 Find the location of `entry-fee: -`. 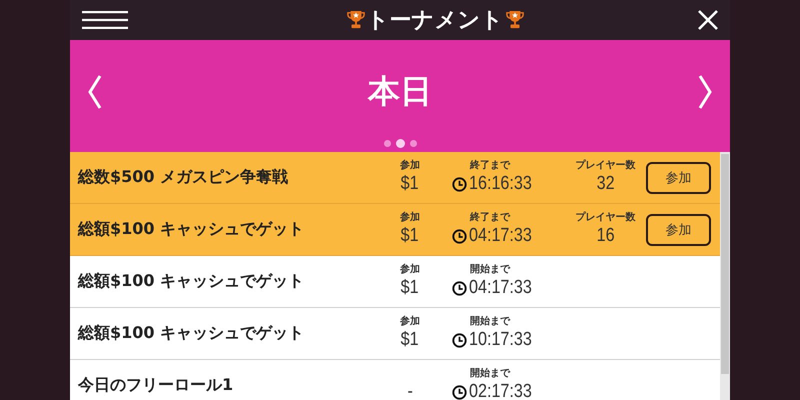

entry-fee: - is located at coordinates (410, 390).